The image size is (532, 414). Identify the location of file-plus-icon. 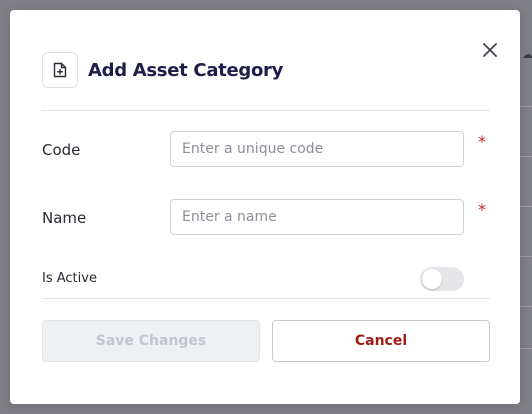
(60, 70).